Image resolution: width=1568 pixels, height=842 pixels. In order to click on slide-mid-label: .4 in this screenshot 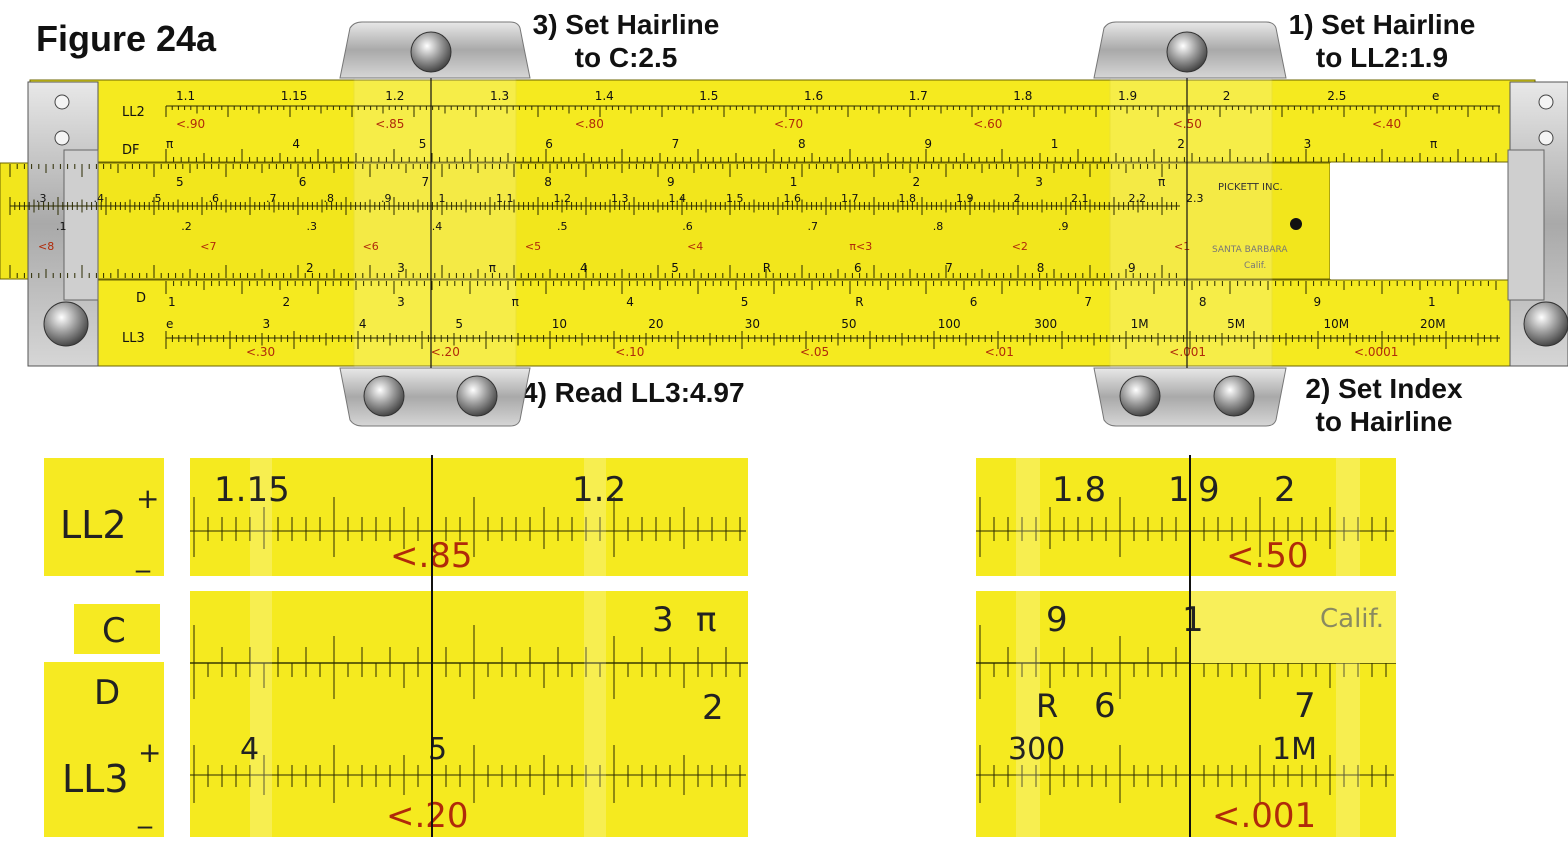, I will do `click(99, 198)`.